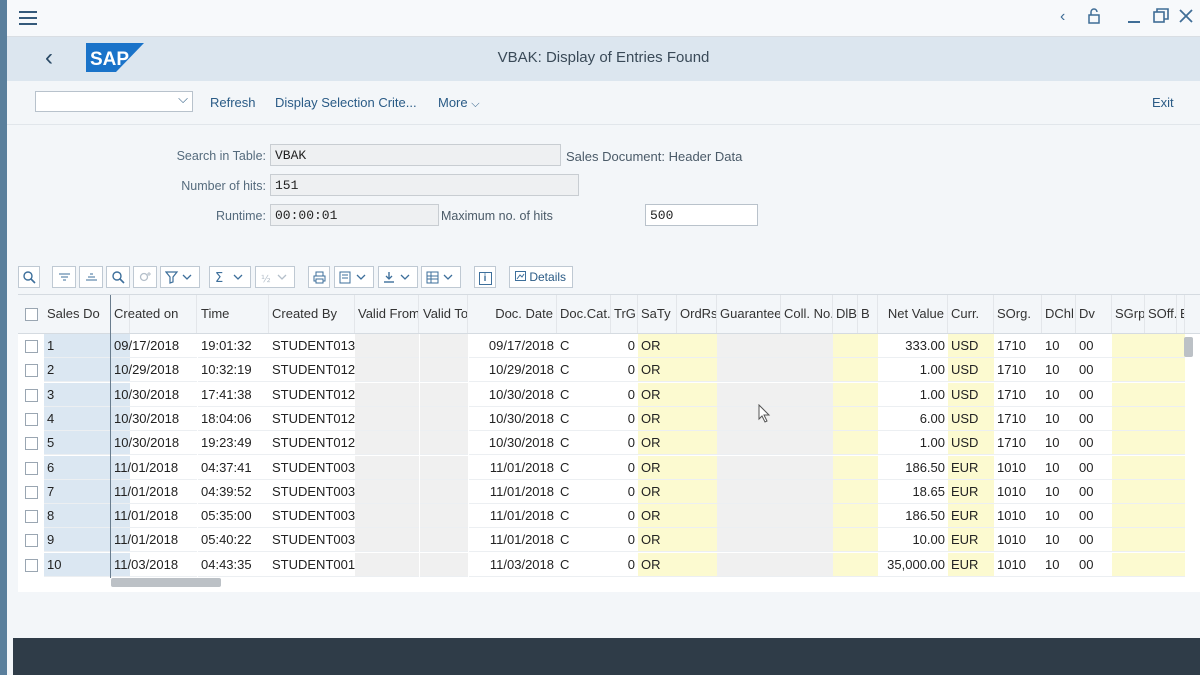  I want to click on cell-doc-date: 10/30/2018, so click(513, 395).